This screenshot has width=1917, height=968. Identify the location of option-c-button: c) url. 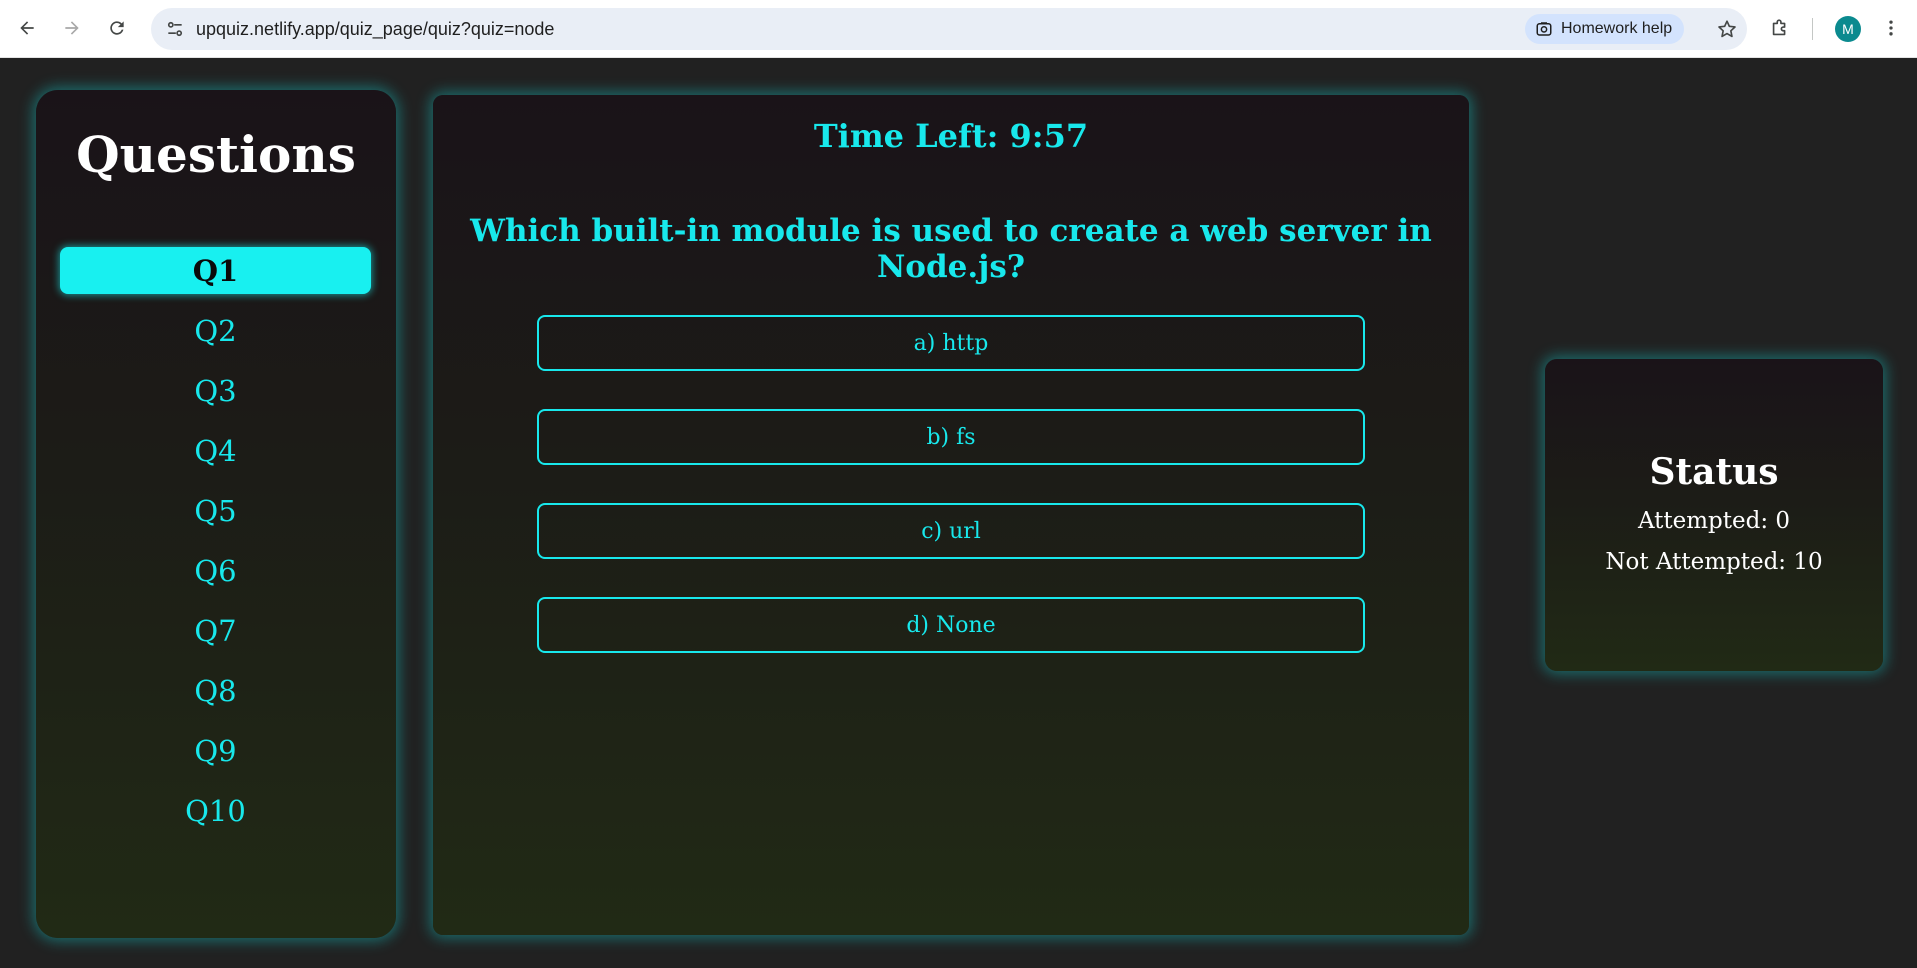
(951, 531).